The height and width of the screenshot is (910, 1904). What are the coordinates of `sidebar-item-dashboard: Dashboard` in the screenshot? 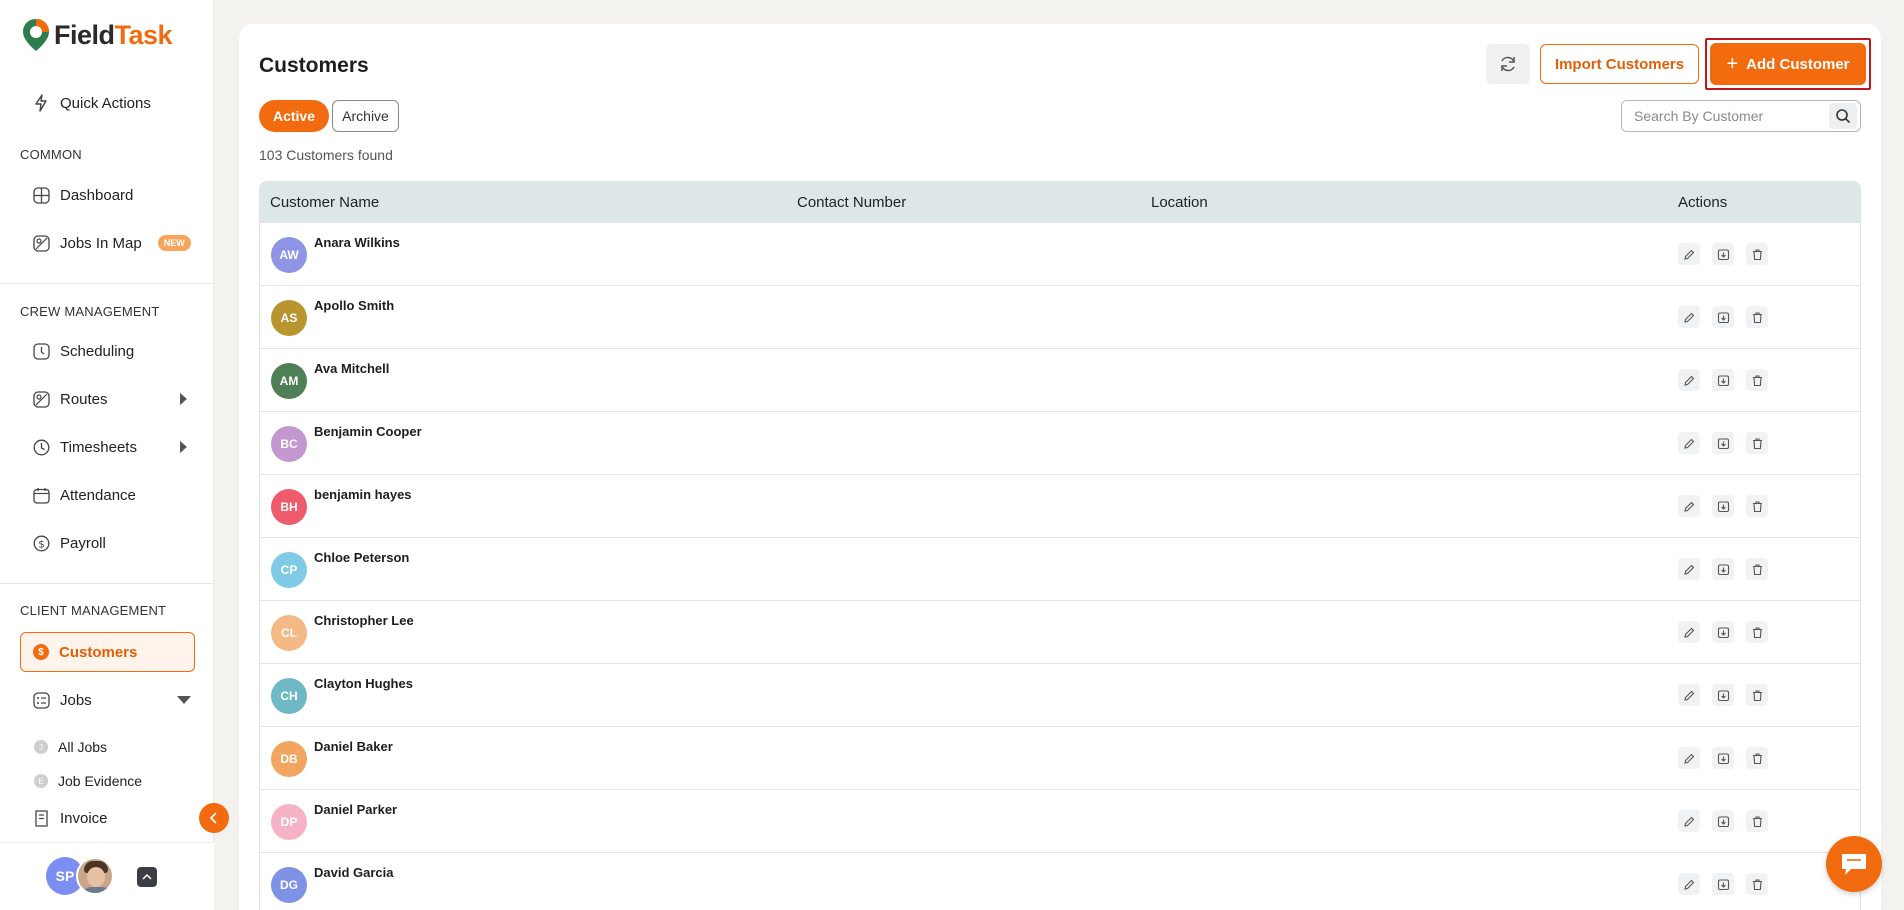 It's located at (82, 195).